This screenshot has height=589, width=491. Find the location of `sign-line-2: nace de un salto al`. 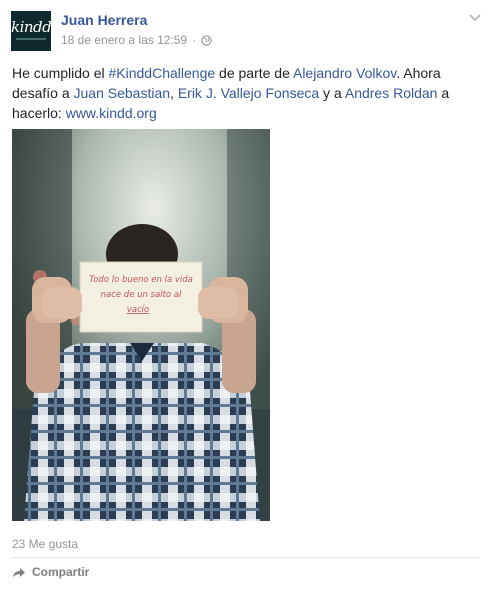

sign-line-2: nace de un salto al is located at coordinates (141, 295).